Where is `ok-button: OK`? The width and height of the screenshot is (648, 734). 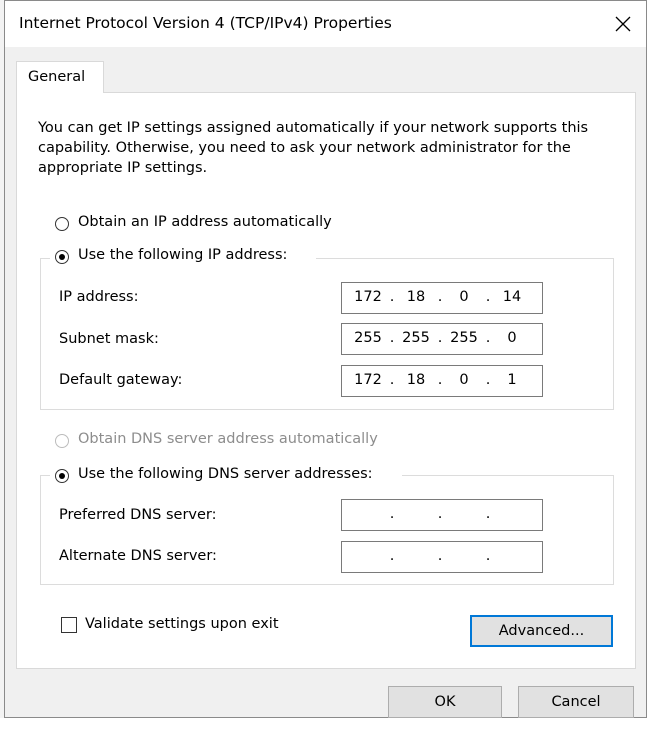
ok-button: OK is located at coordinates (445, 702).